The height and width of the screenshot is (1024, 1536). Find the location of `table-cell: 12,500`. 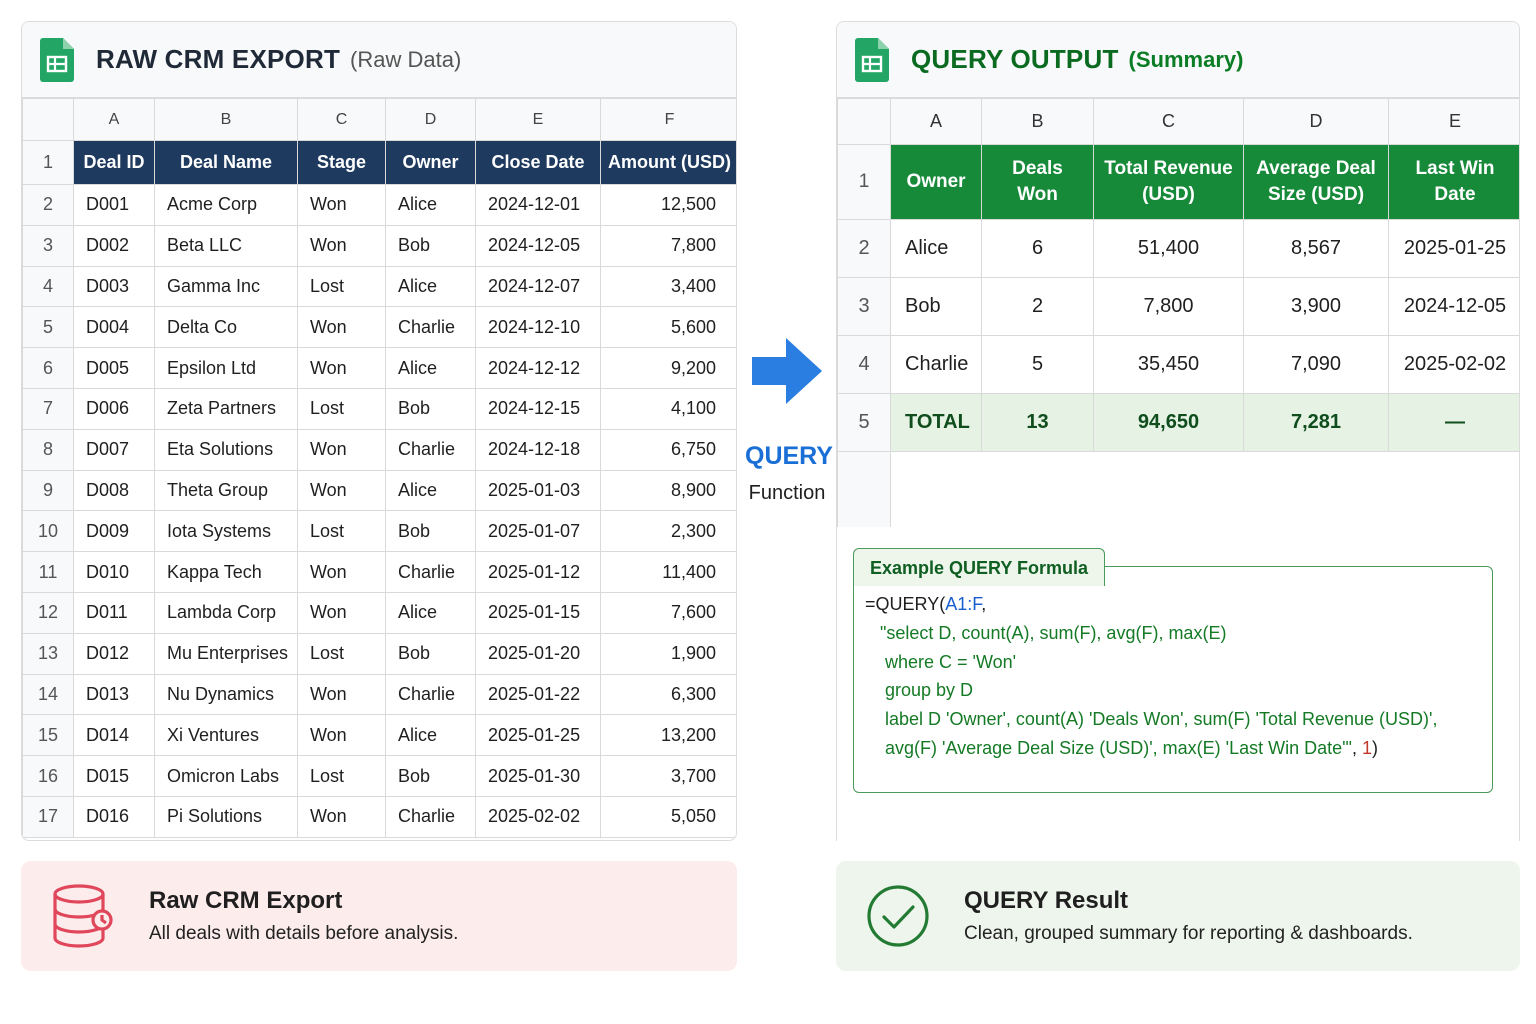

table-cell: 12,500 is located at coordinates (668, 205).